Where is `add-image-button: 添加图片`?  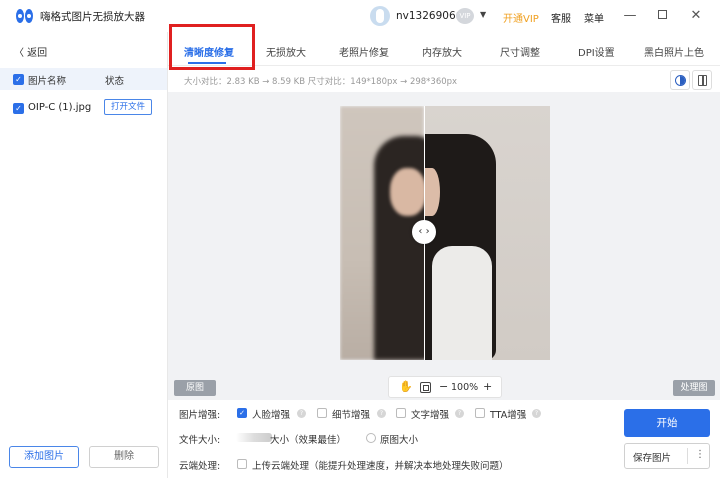
add-image-button: 添加图片 is located at coordinates (44, 457).